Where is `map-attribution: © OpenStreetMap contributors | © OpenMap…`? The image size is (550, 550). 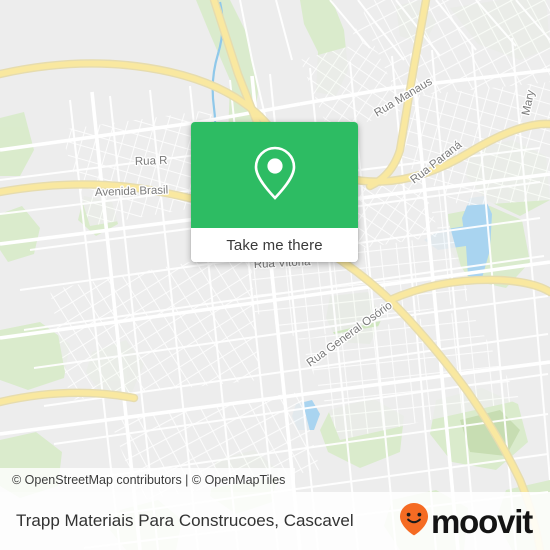
map-attribution: © OpenStreetMap contributors | © OpenMap… is located at coordinates (148, 480).